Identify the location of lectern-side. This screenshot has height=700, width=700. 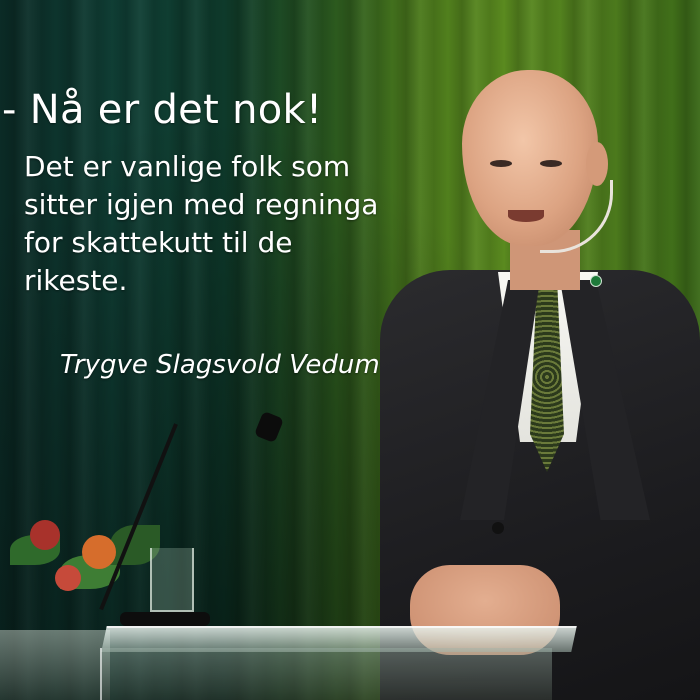
(55, 665).